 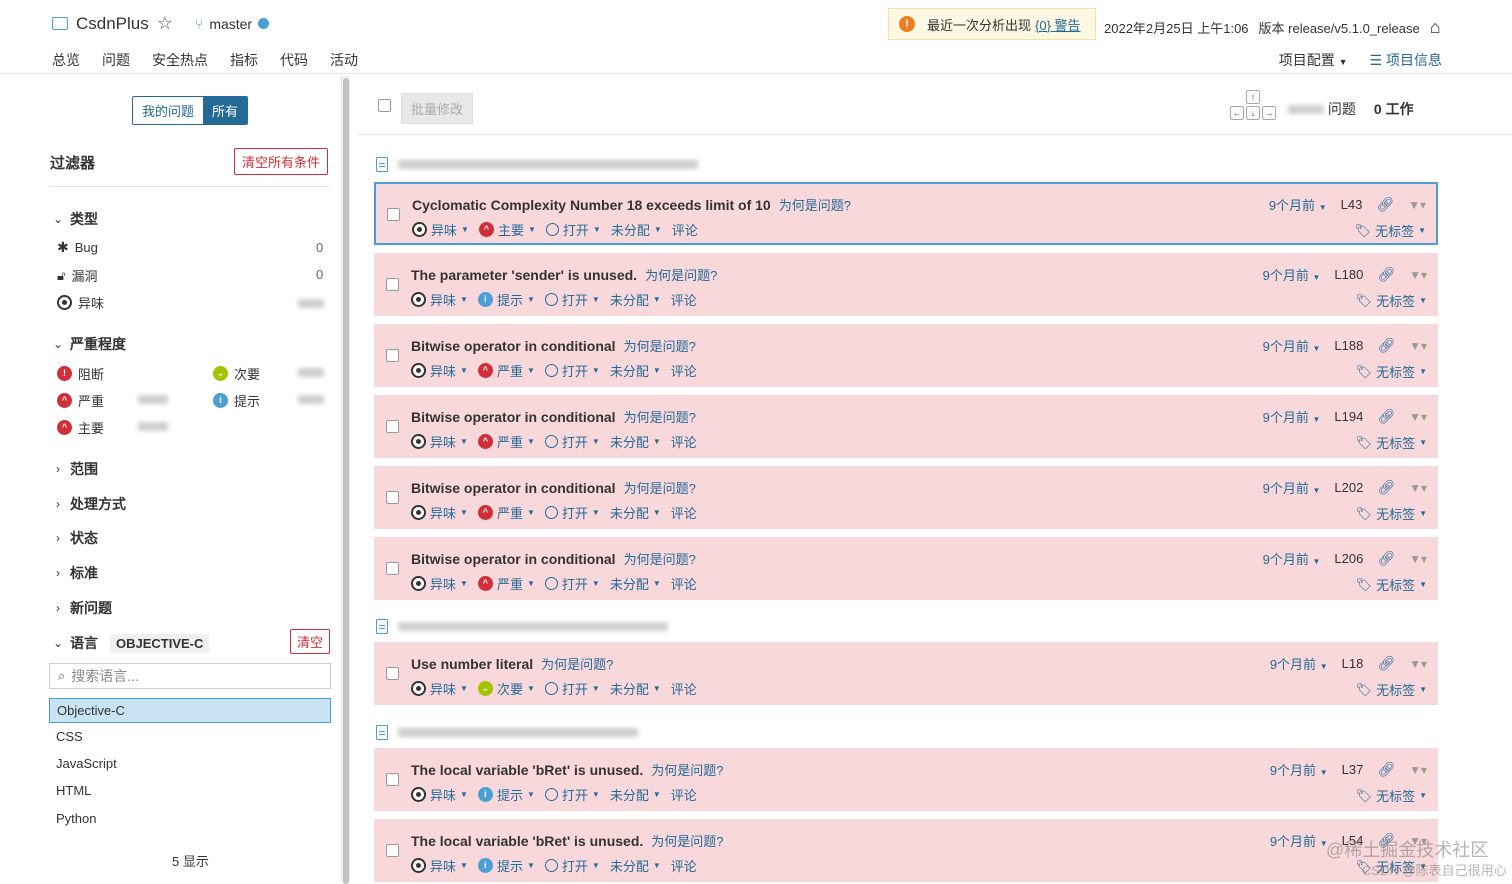 What do you see at coordinates (236, 373) in the screenshot?
I see `facet-severity-minor: ⌄ 次要` at bounding box center [236, 373].